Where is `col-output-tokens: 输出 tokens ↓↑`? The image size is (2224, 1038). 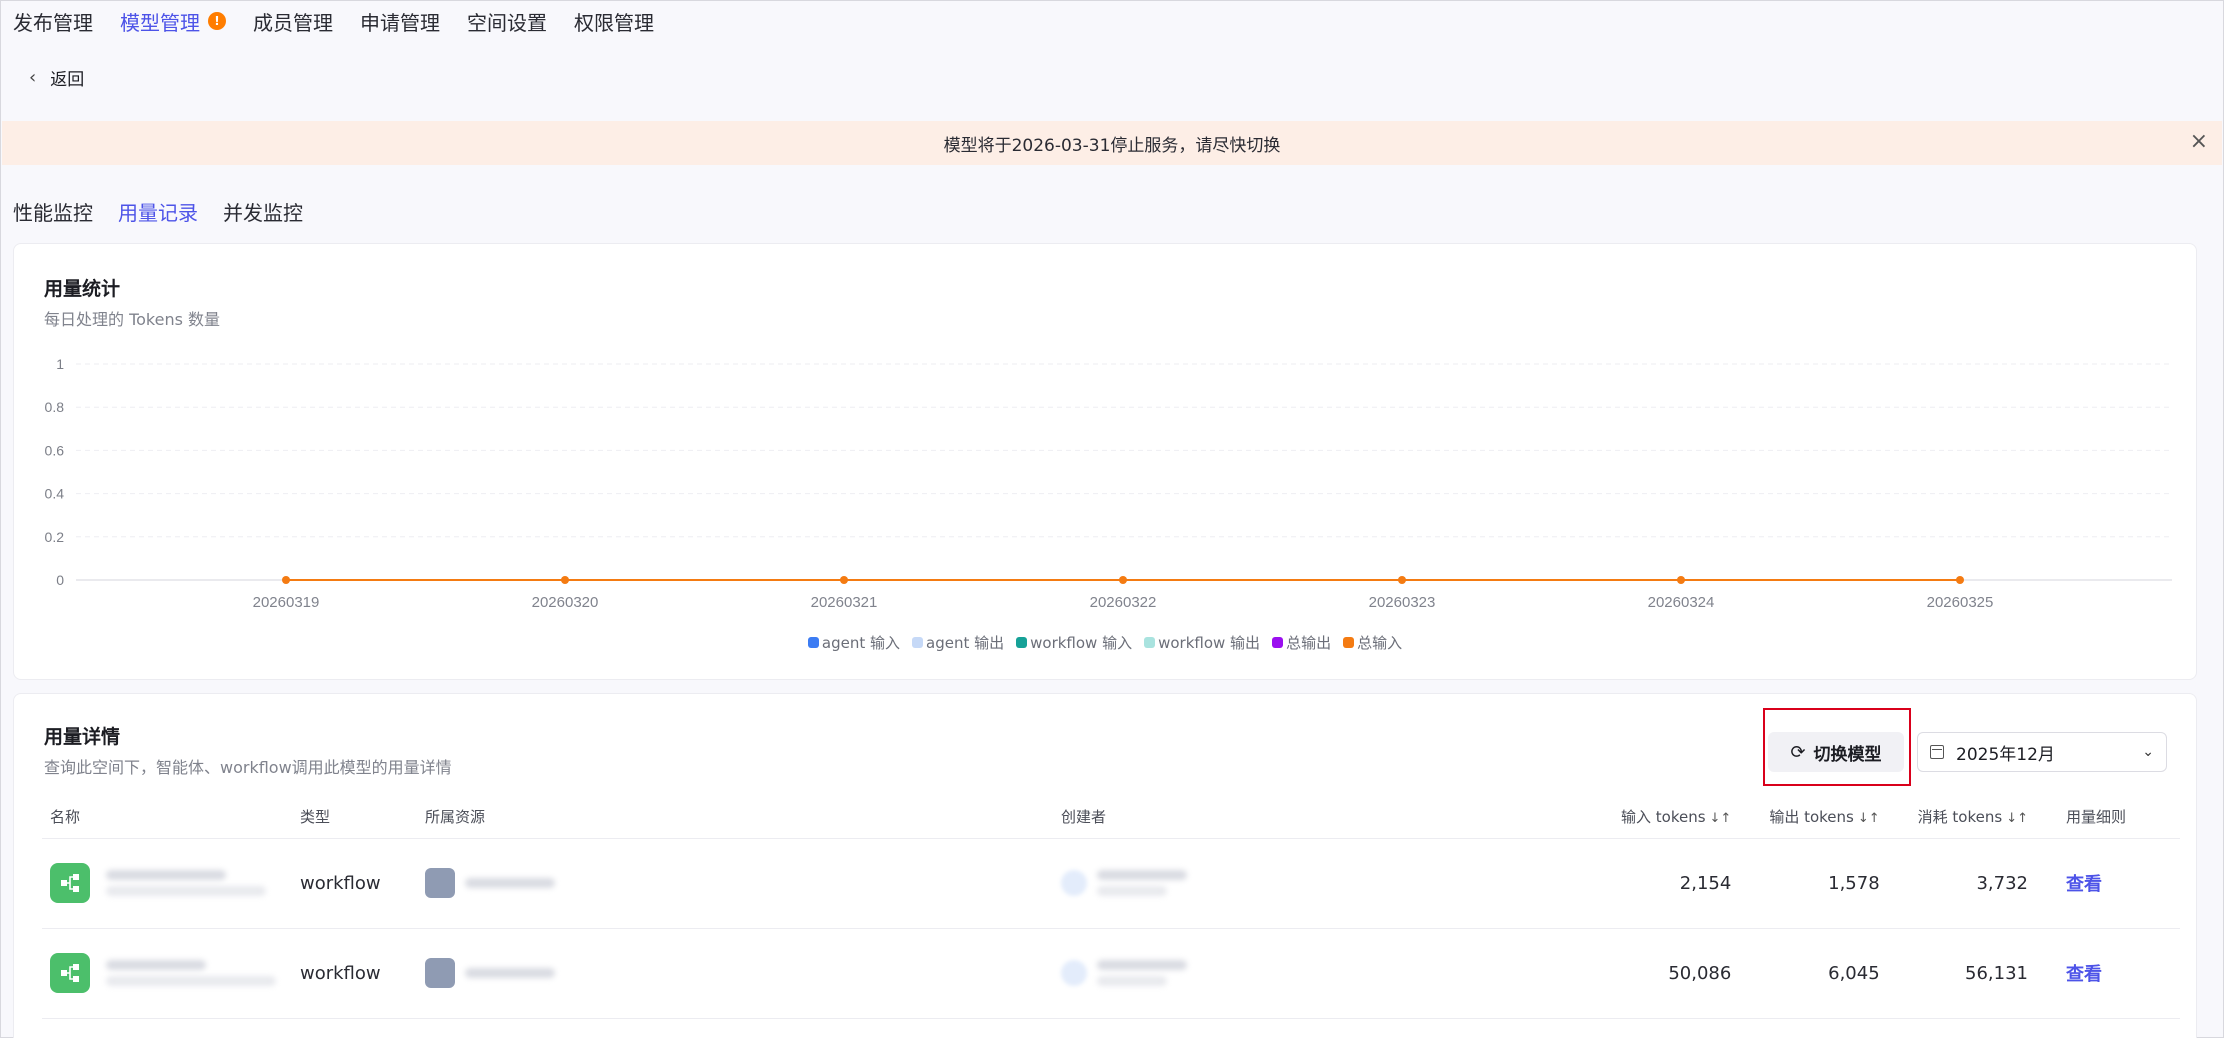
col-output-tokens: 输出 tokens ↓↑ is located at coordinates (1835, 817).